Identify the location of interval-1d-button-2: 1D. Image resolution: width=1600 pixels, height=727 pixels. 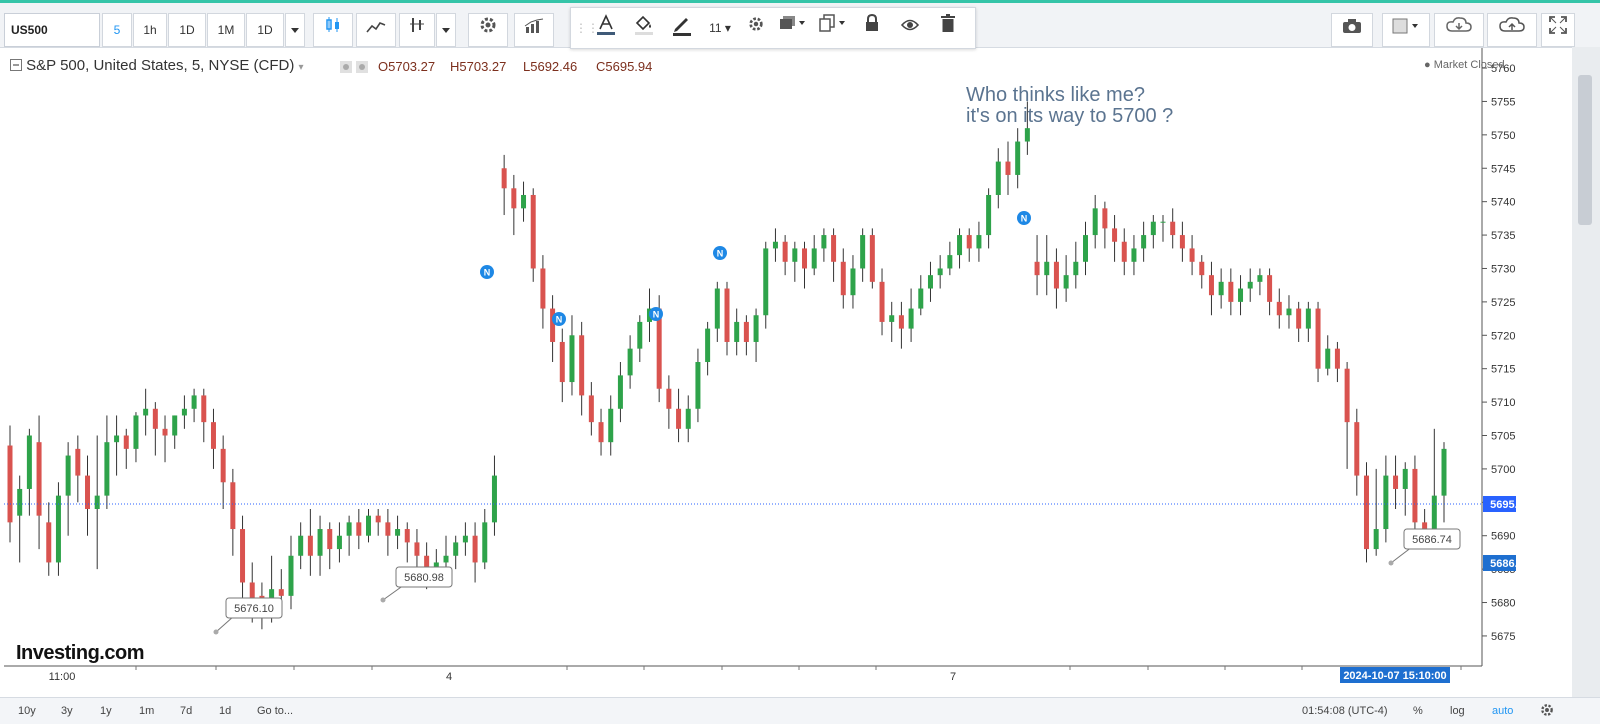
(265, 30).